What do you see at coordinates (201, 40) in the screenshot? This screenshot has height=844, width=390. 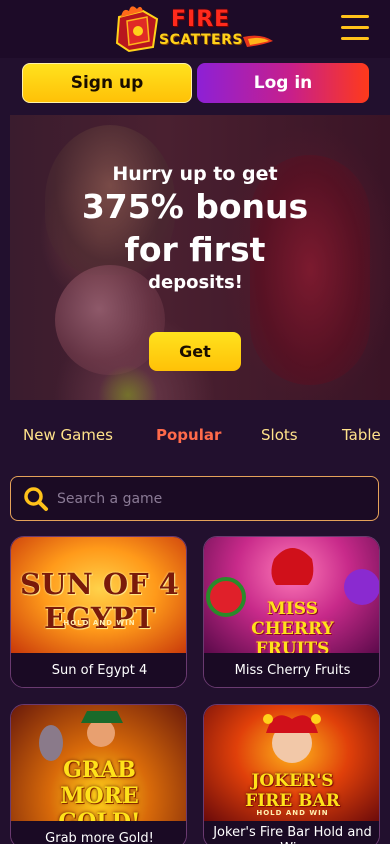 I see `logo-text-scatters: SCATTERS` at bounding box center [201, 40].